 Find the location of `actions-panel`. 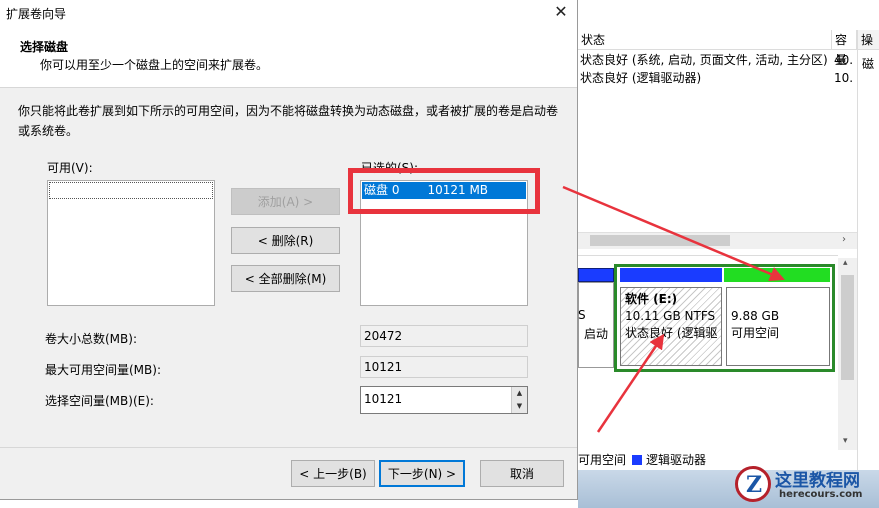

actions-panel is located at coordinates (868, 269).